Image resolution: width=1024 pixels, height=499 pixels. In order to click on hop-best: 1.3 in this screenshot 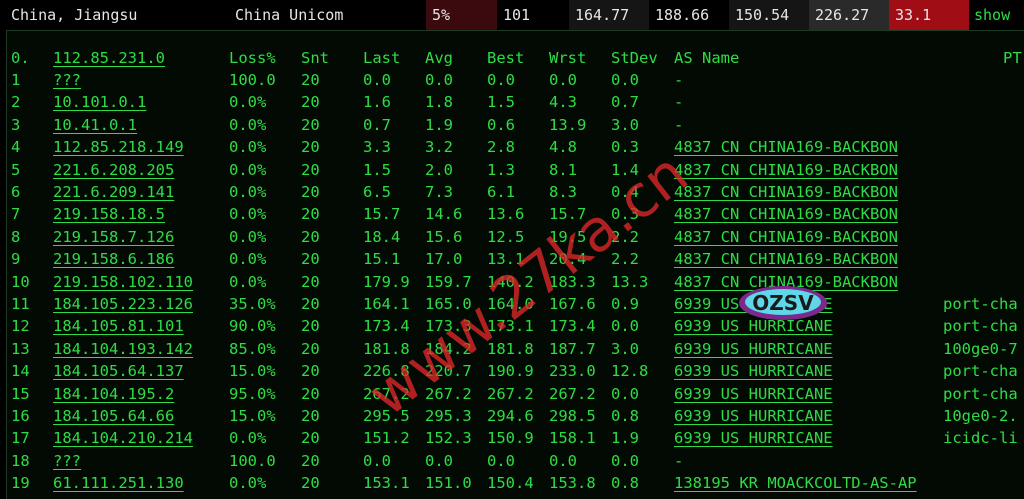, I will do `click(501, 169)`.